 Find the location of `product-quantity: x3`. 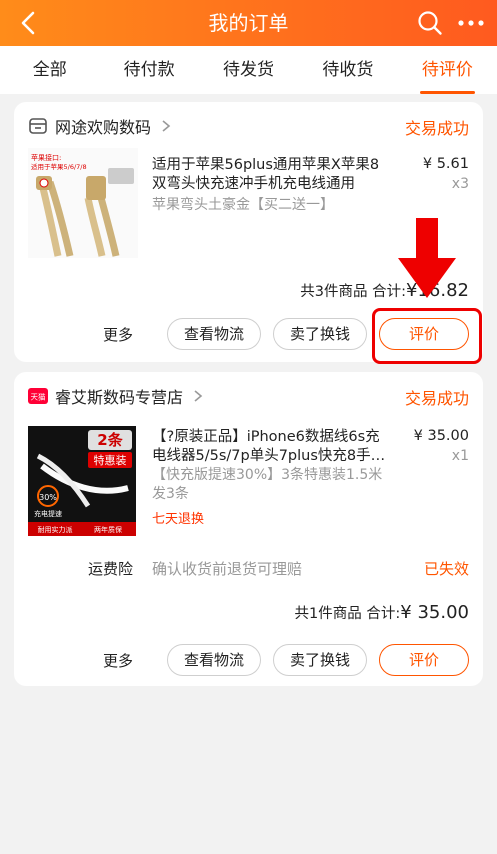

product-quantity: x3 is located at coordinates (460, 184).